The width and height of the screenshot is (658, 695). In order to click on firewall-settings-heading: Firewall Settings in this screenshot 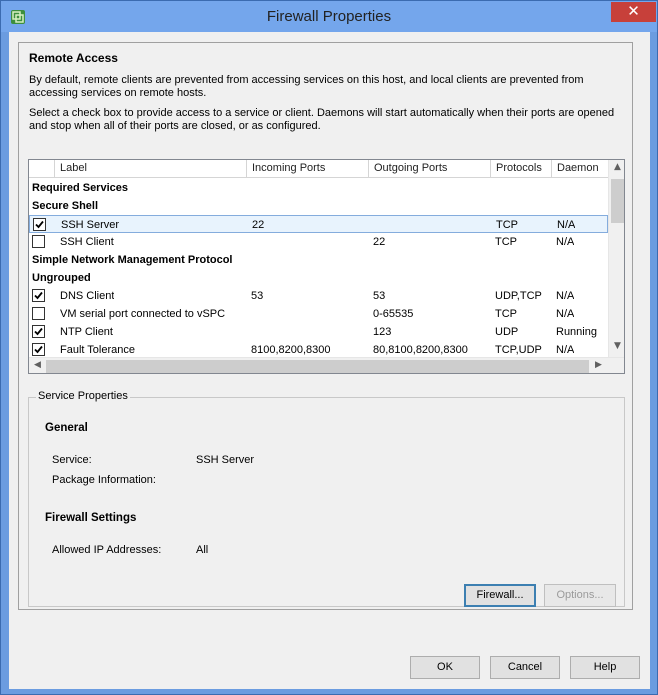, I will do `click(91, 518)`.